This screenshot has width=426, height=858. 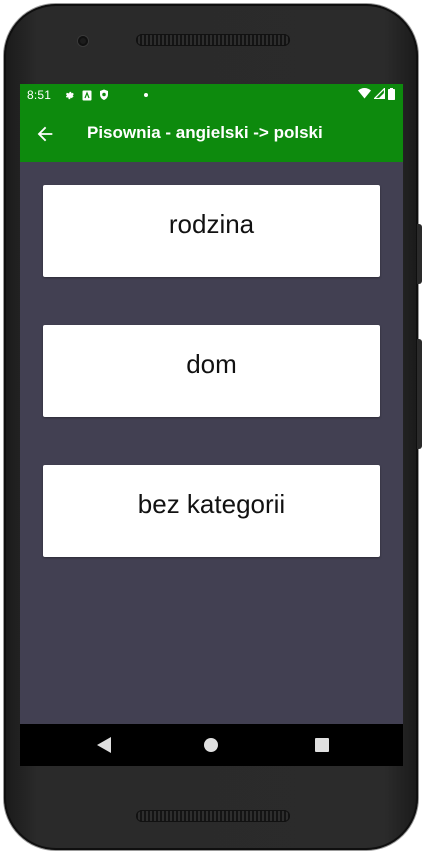 I want to click on shield-icon, so click(x=104, y=95).